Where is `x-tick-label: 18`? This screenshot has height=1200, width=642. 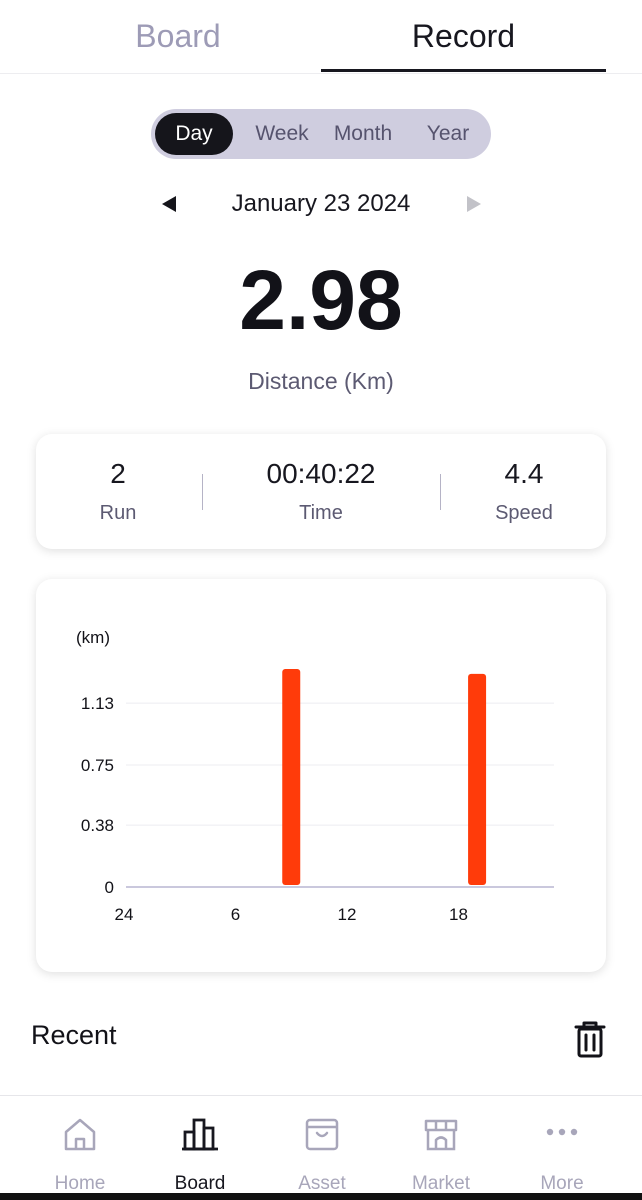 x-tick-label: 18 is located at coordinates (458, 914).